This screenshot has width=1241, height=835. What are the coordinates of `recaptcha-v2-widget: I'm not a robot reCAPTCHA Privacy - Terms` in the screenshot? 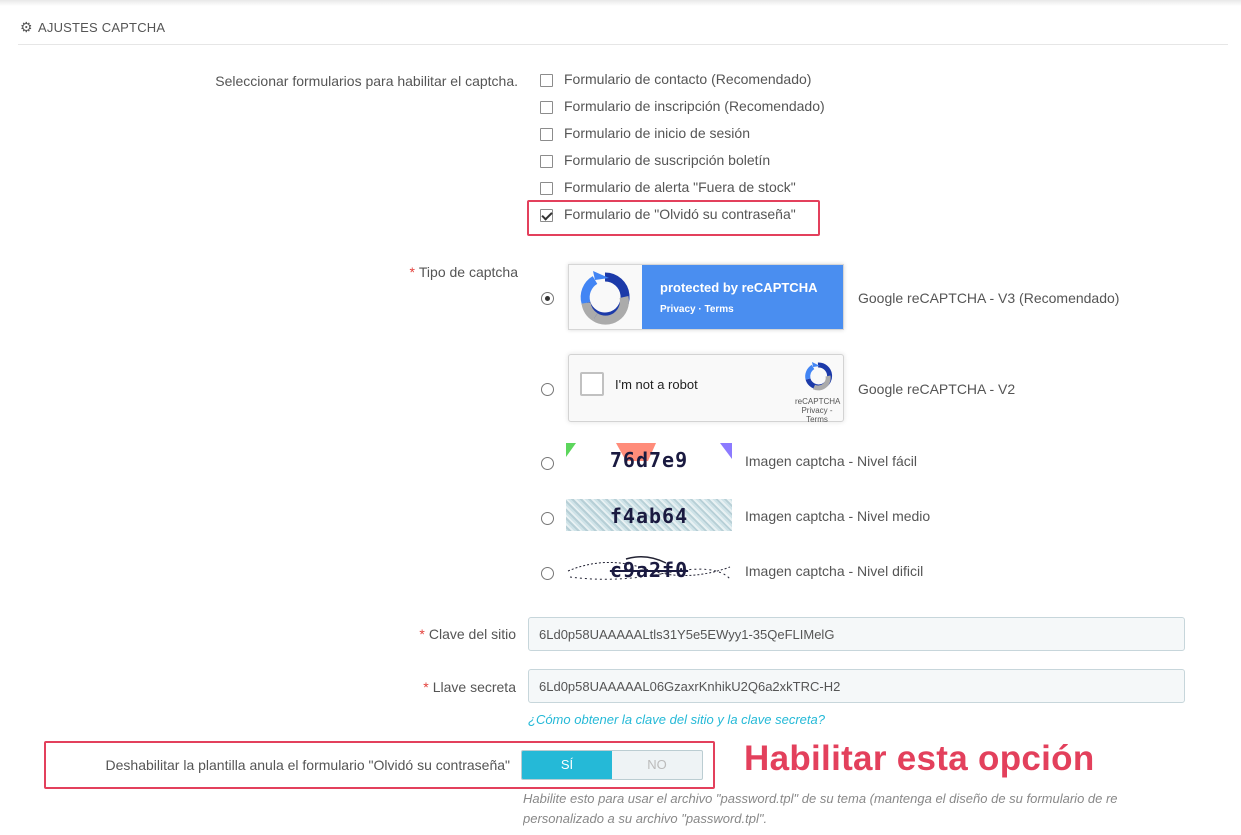 It's located at (706, 389).